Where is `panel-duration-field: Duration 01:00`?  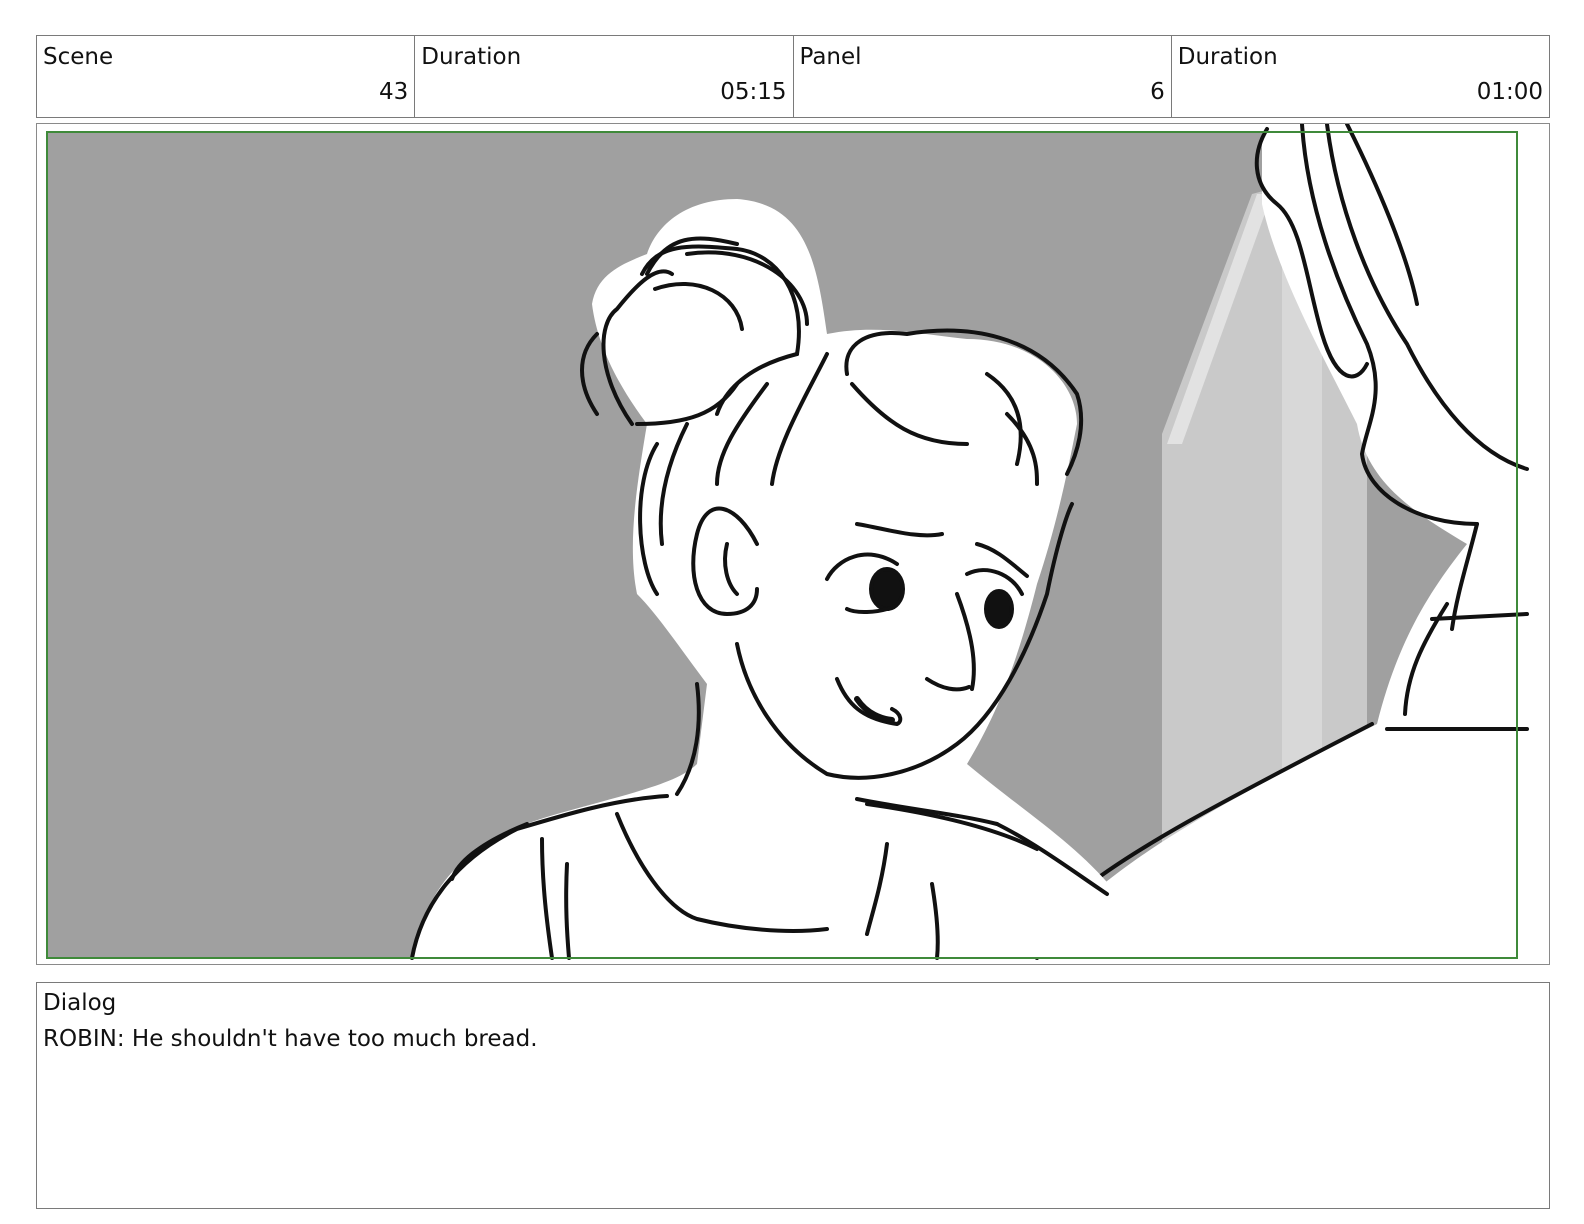
panel-duration-field: Duration 01:00 is located at coordinates (1360, 76).